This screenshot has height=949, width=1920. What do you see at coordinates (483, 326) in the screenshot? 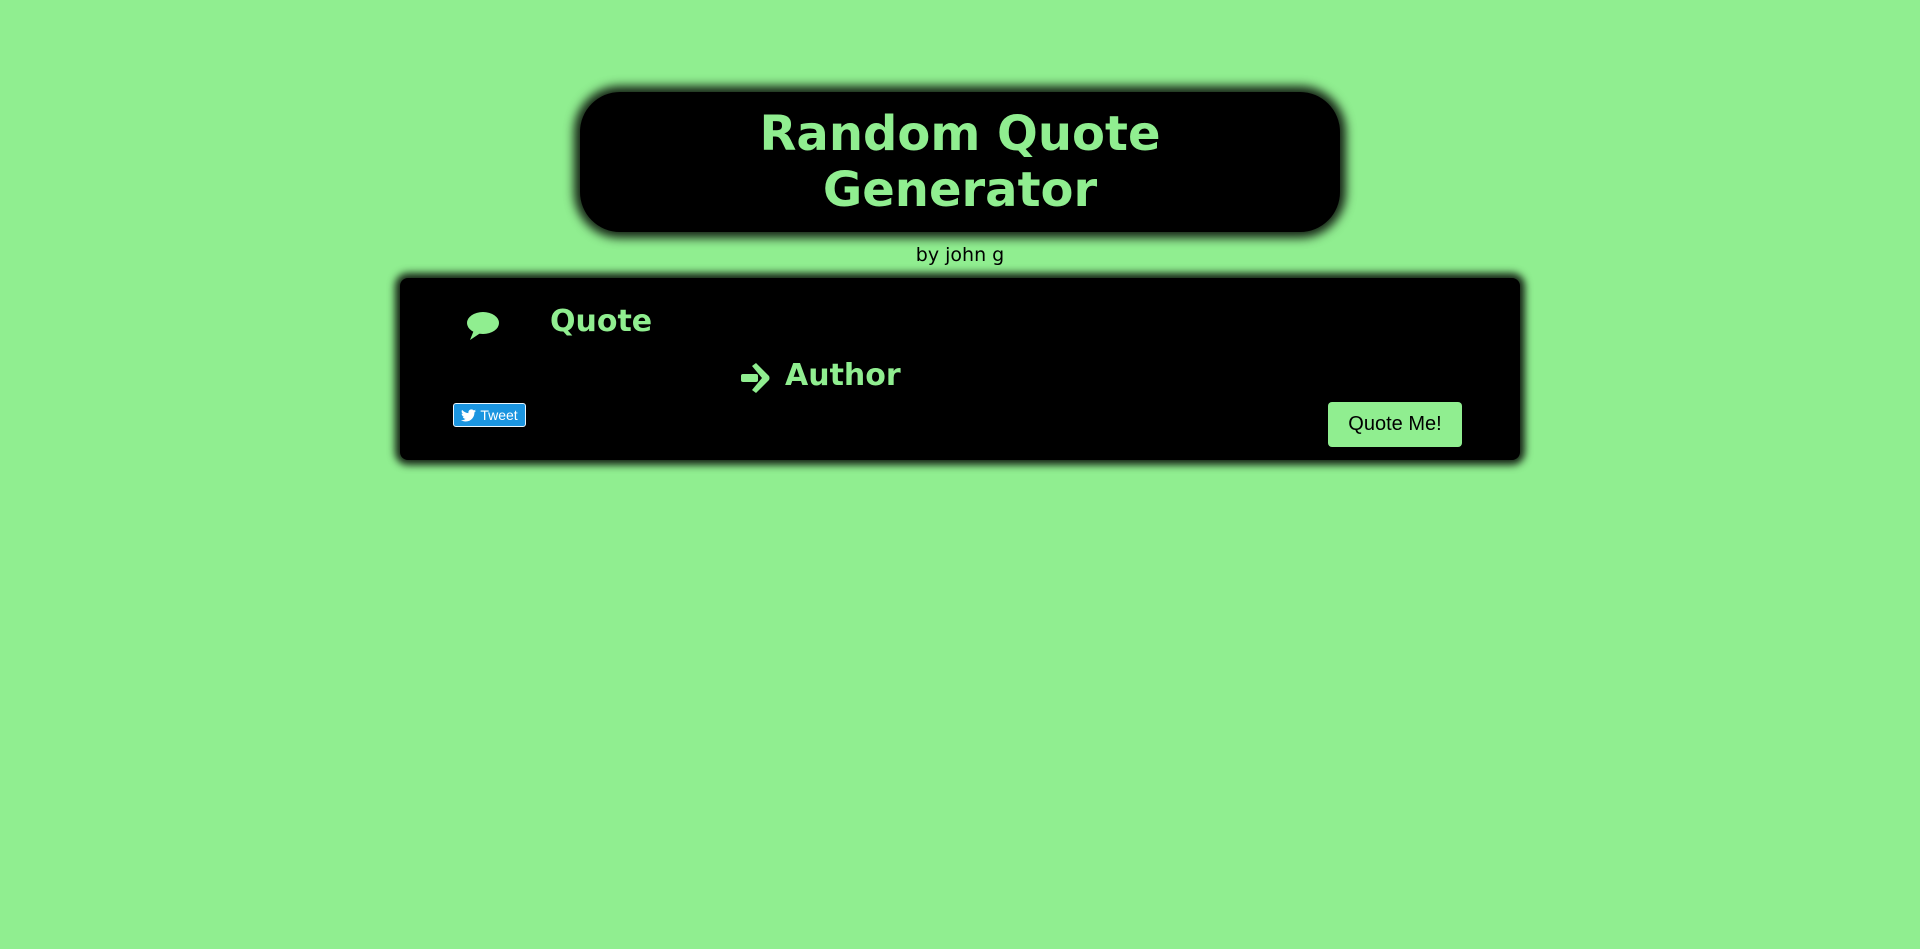
I see `speech-bubble-icon` at bounding box center [483, 326].